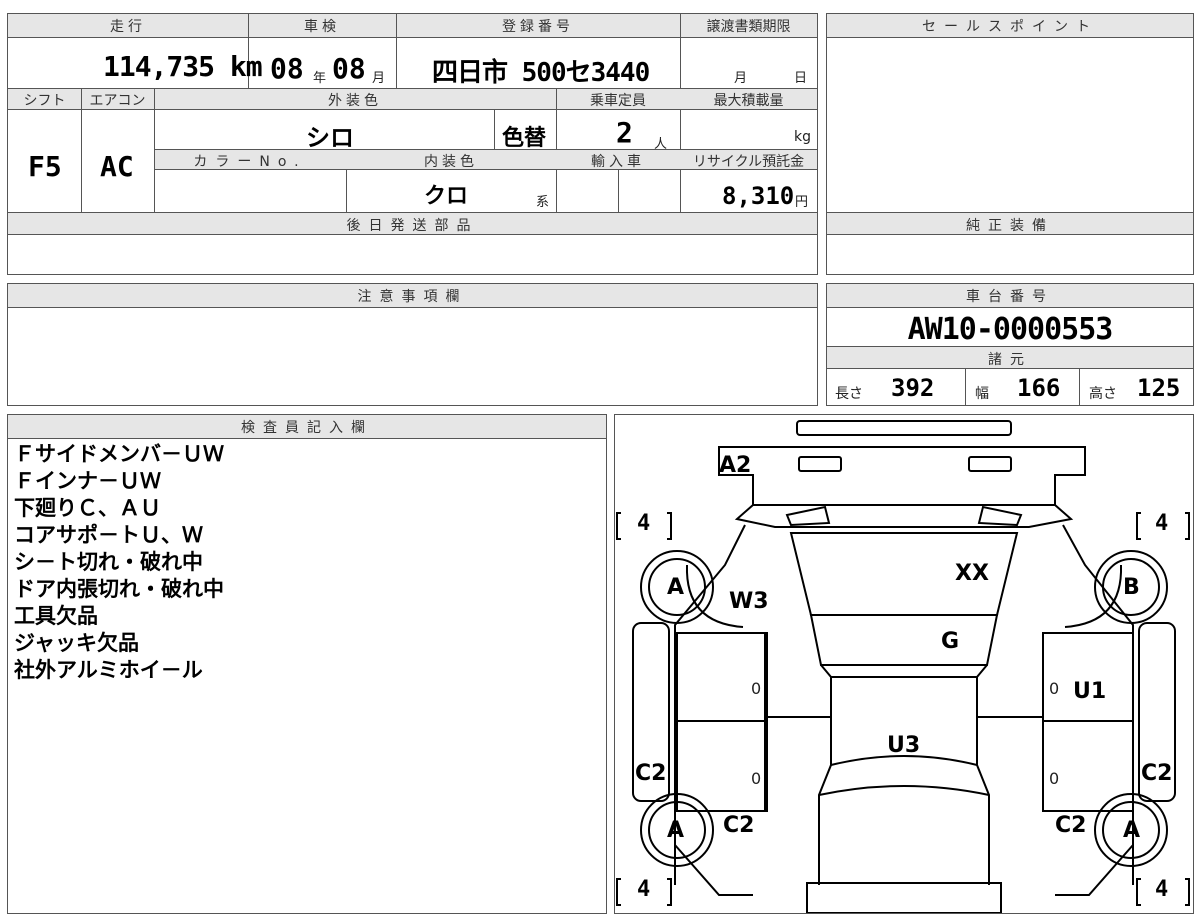  What do you see at coordinates (676, 830) in the screenshot?
I see `wheel-rear-left: A` at bounding box center [676, 830].